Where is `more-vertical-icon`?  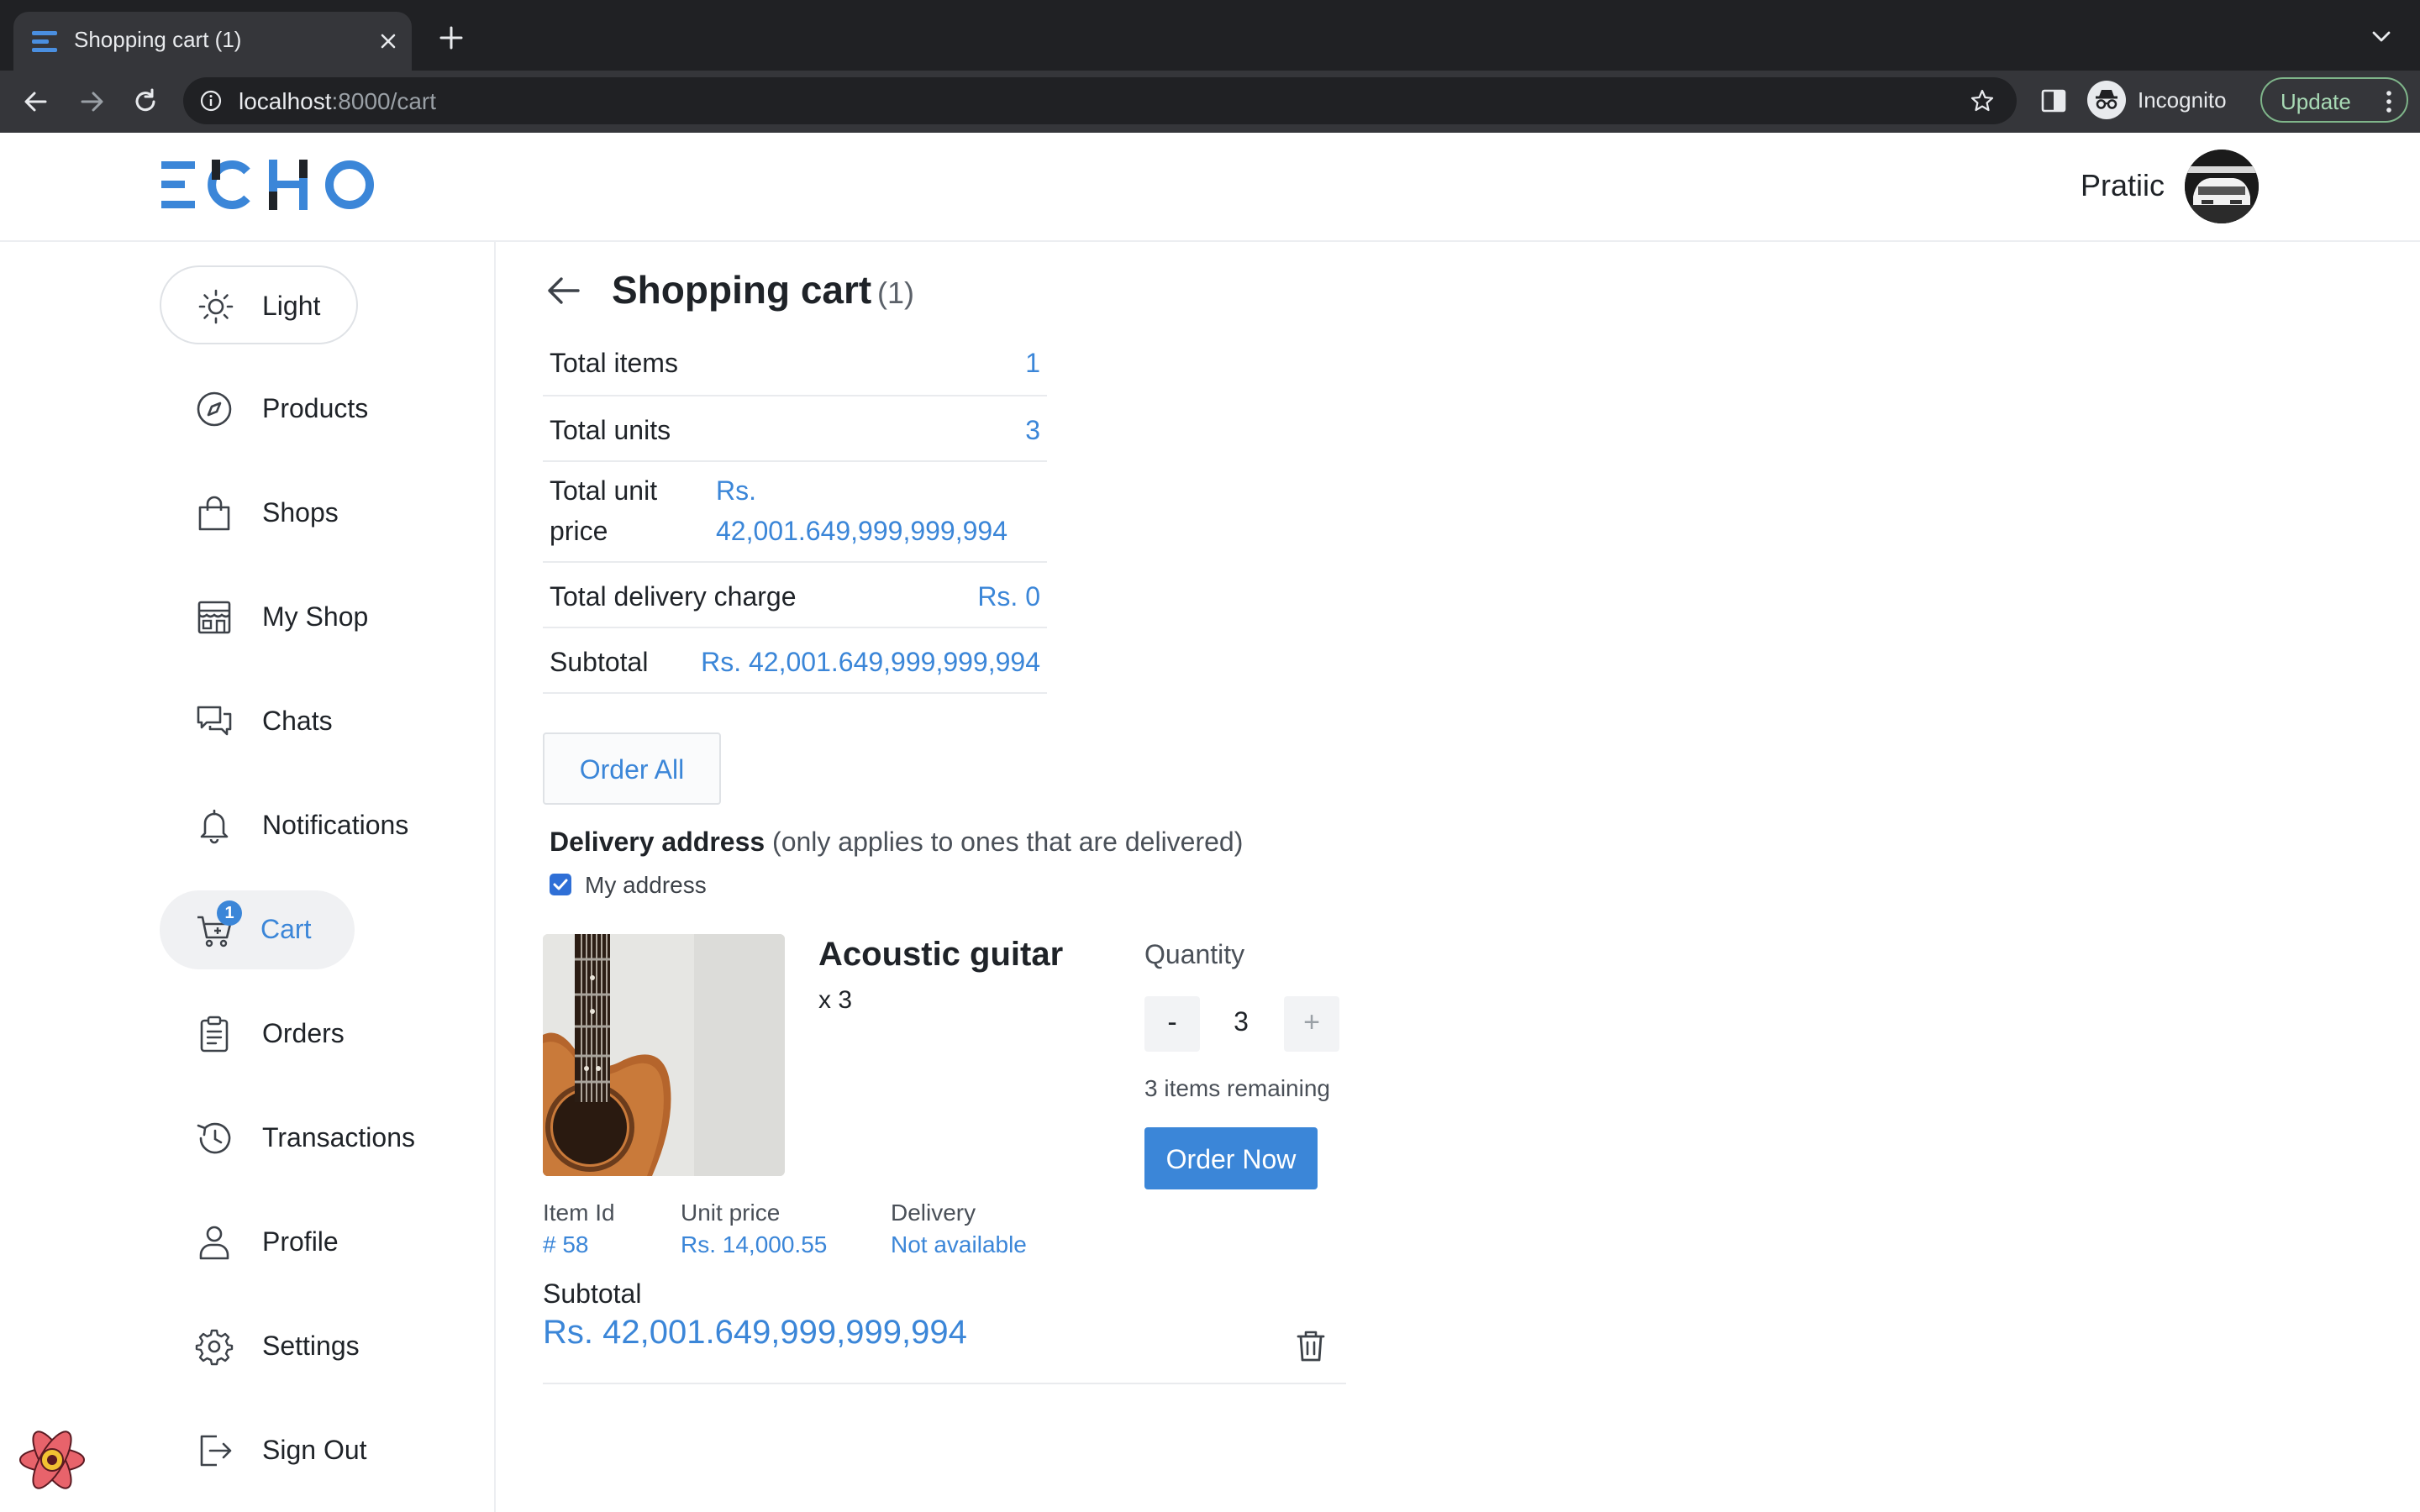 more-vertical-icon is located at coordinates (2389, 101).